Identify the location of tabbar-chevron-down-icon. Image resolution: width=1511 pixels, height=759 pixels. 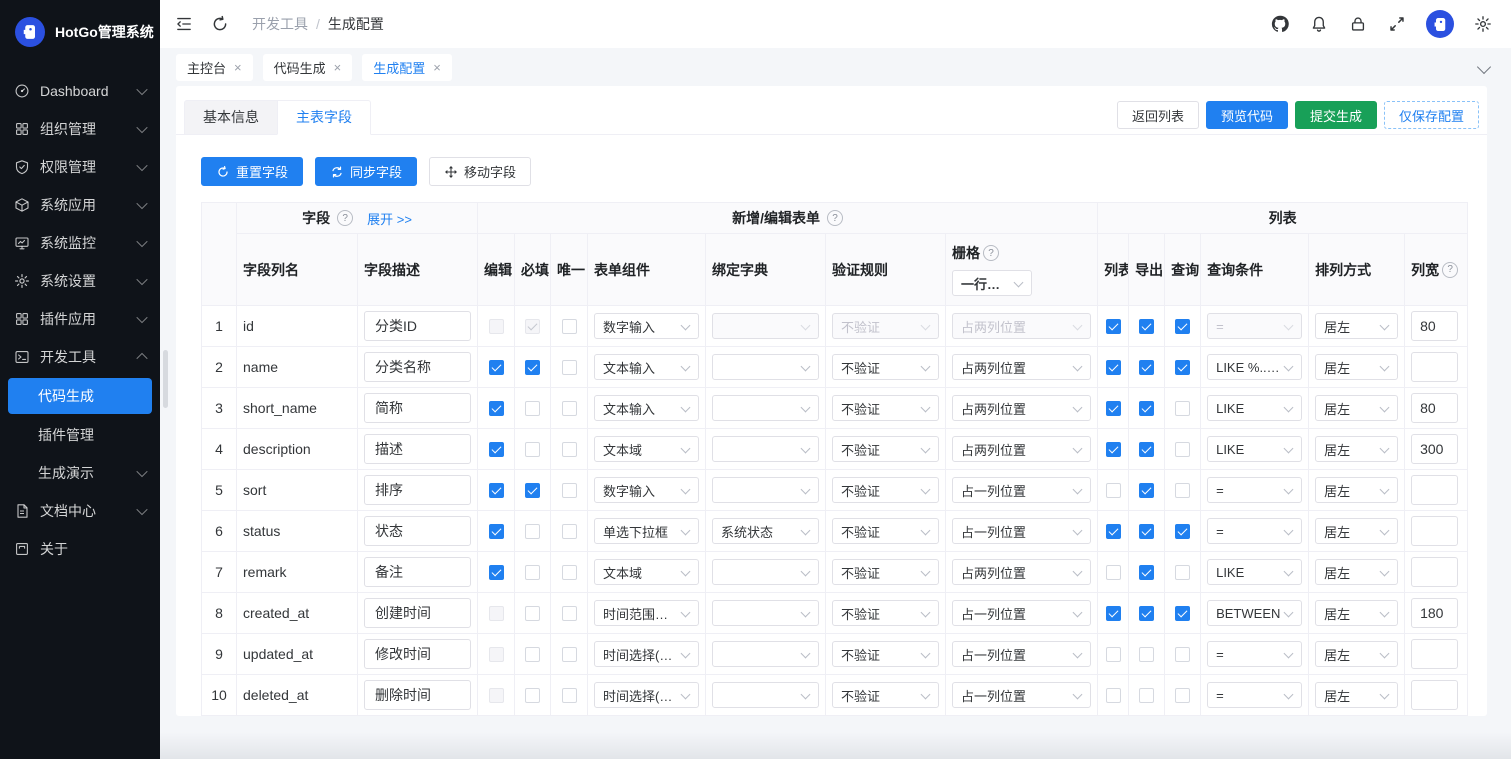
(1484, 67).